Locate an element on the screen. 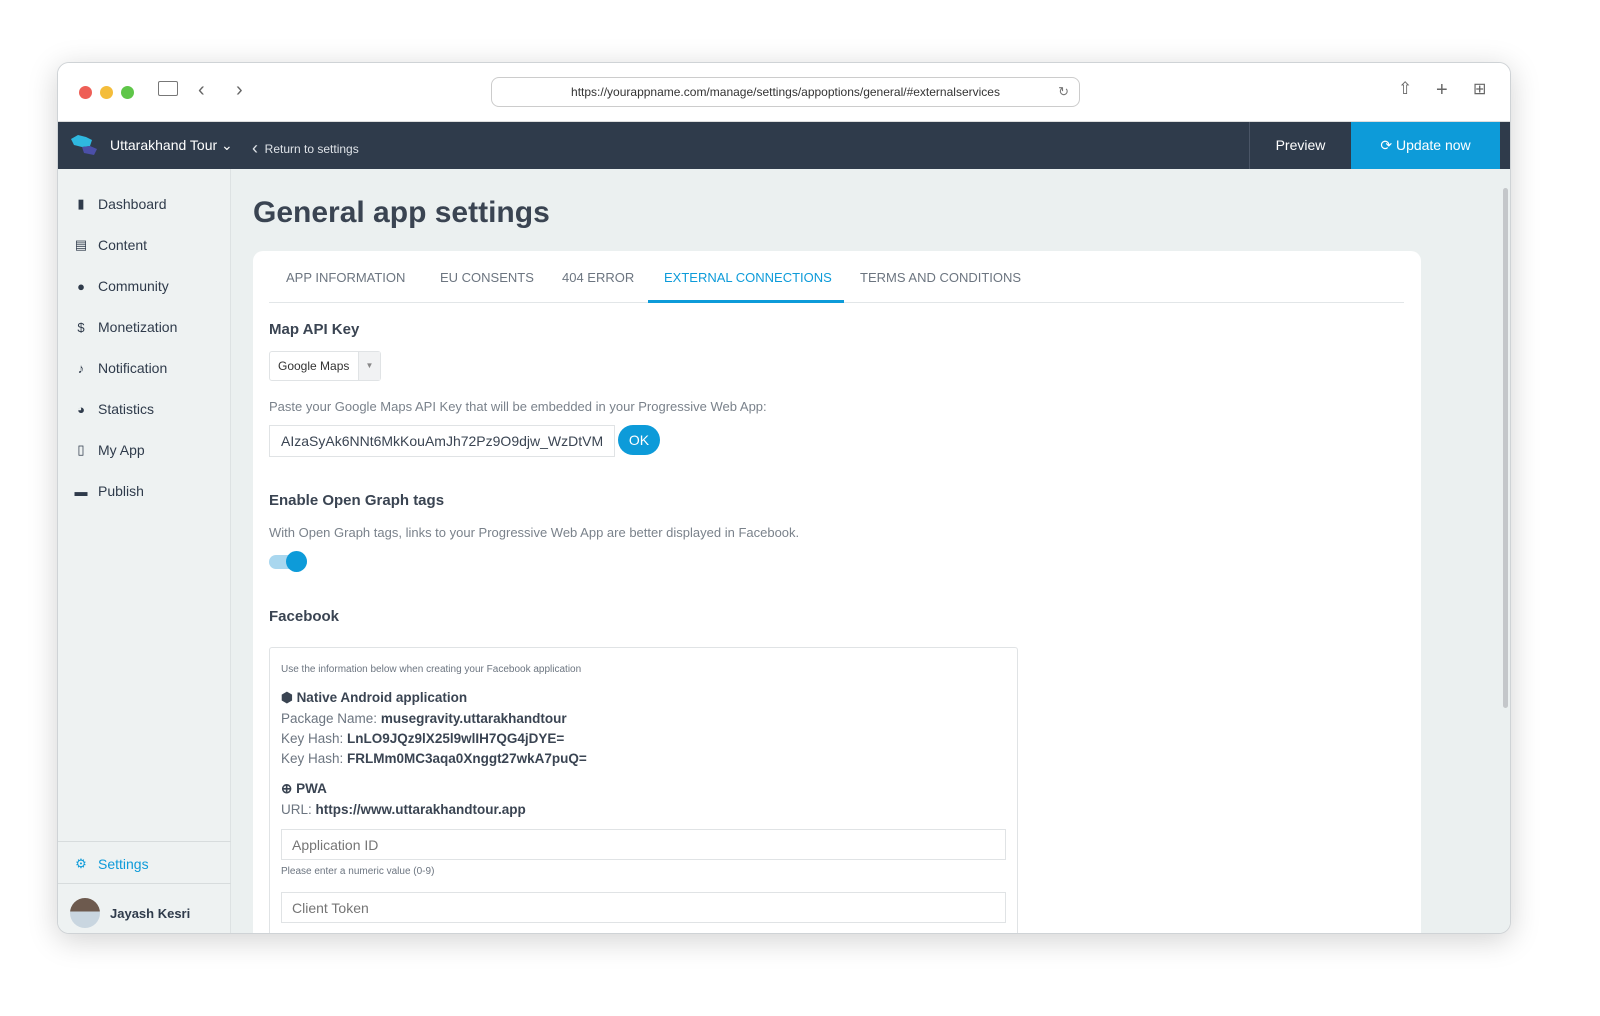 The image size is (1600, 1016). close-window-button is located at coordinates (85, 92).